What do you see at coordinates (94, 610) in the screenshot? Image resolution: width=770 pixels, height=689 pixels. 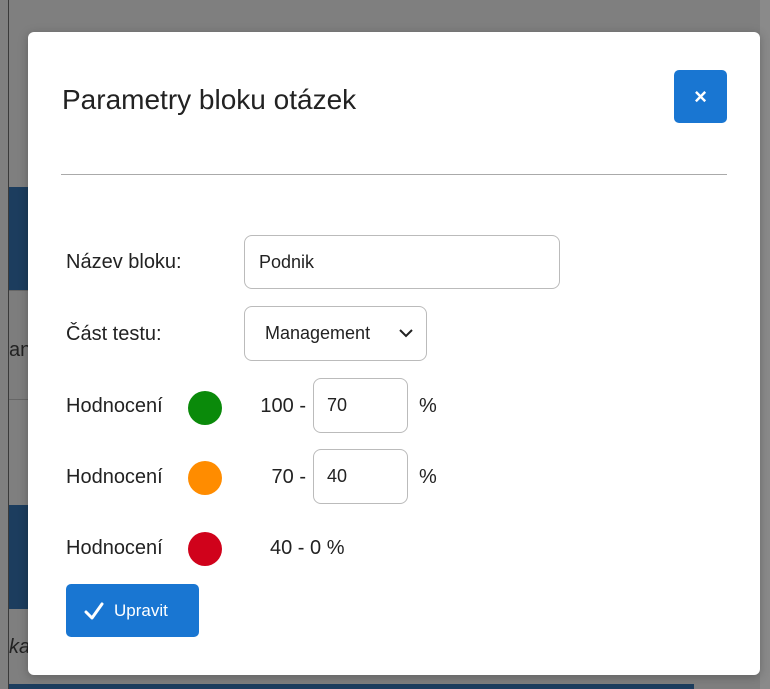 I see `checkmark-icon` at bounding box center [94, 610].